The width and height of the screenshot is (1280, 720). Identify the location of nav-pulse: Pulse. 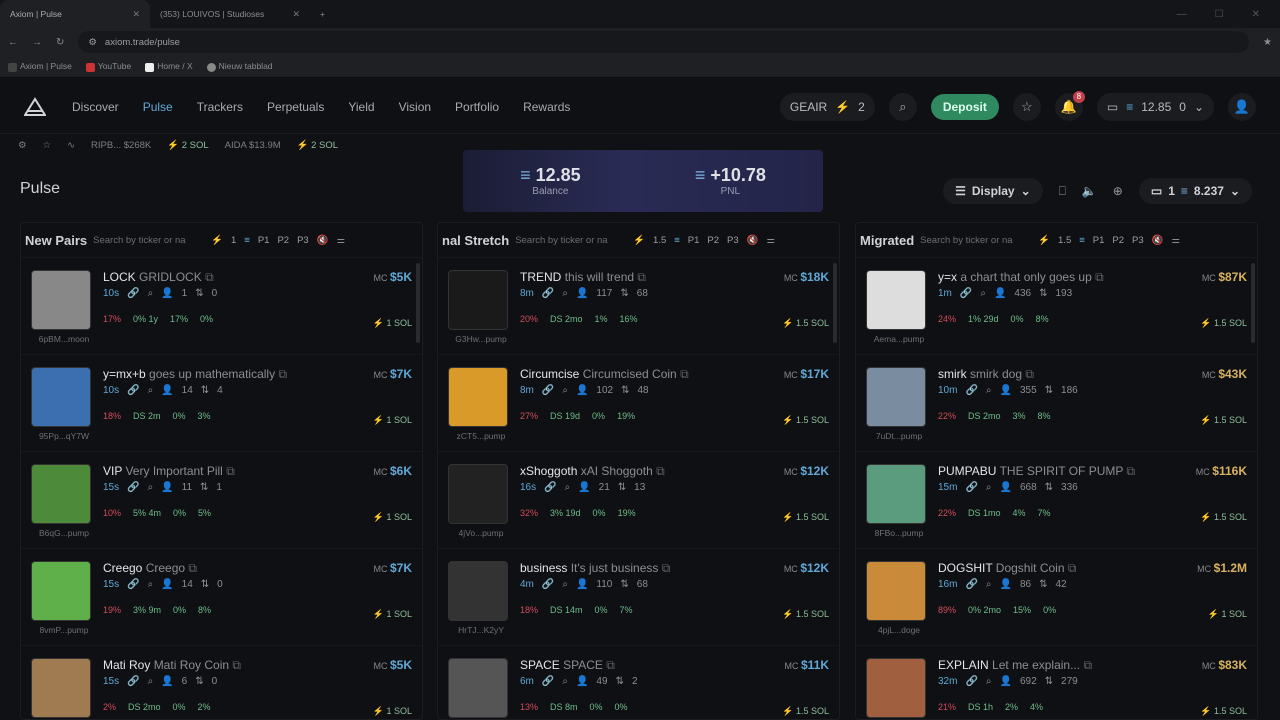
(158, 107).